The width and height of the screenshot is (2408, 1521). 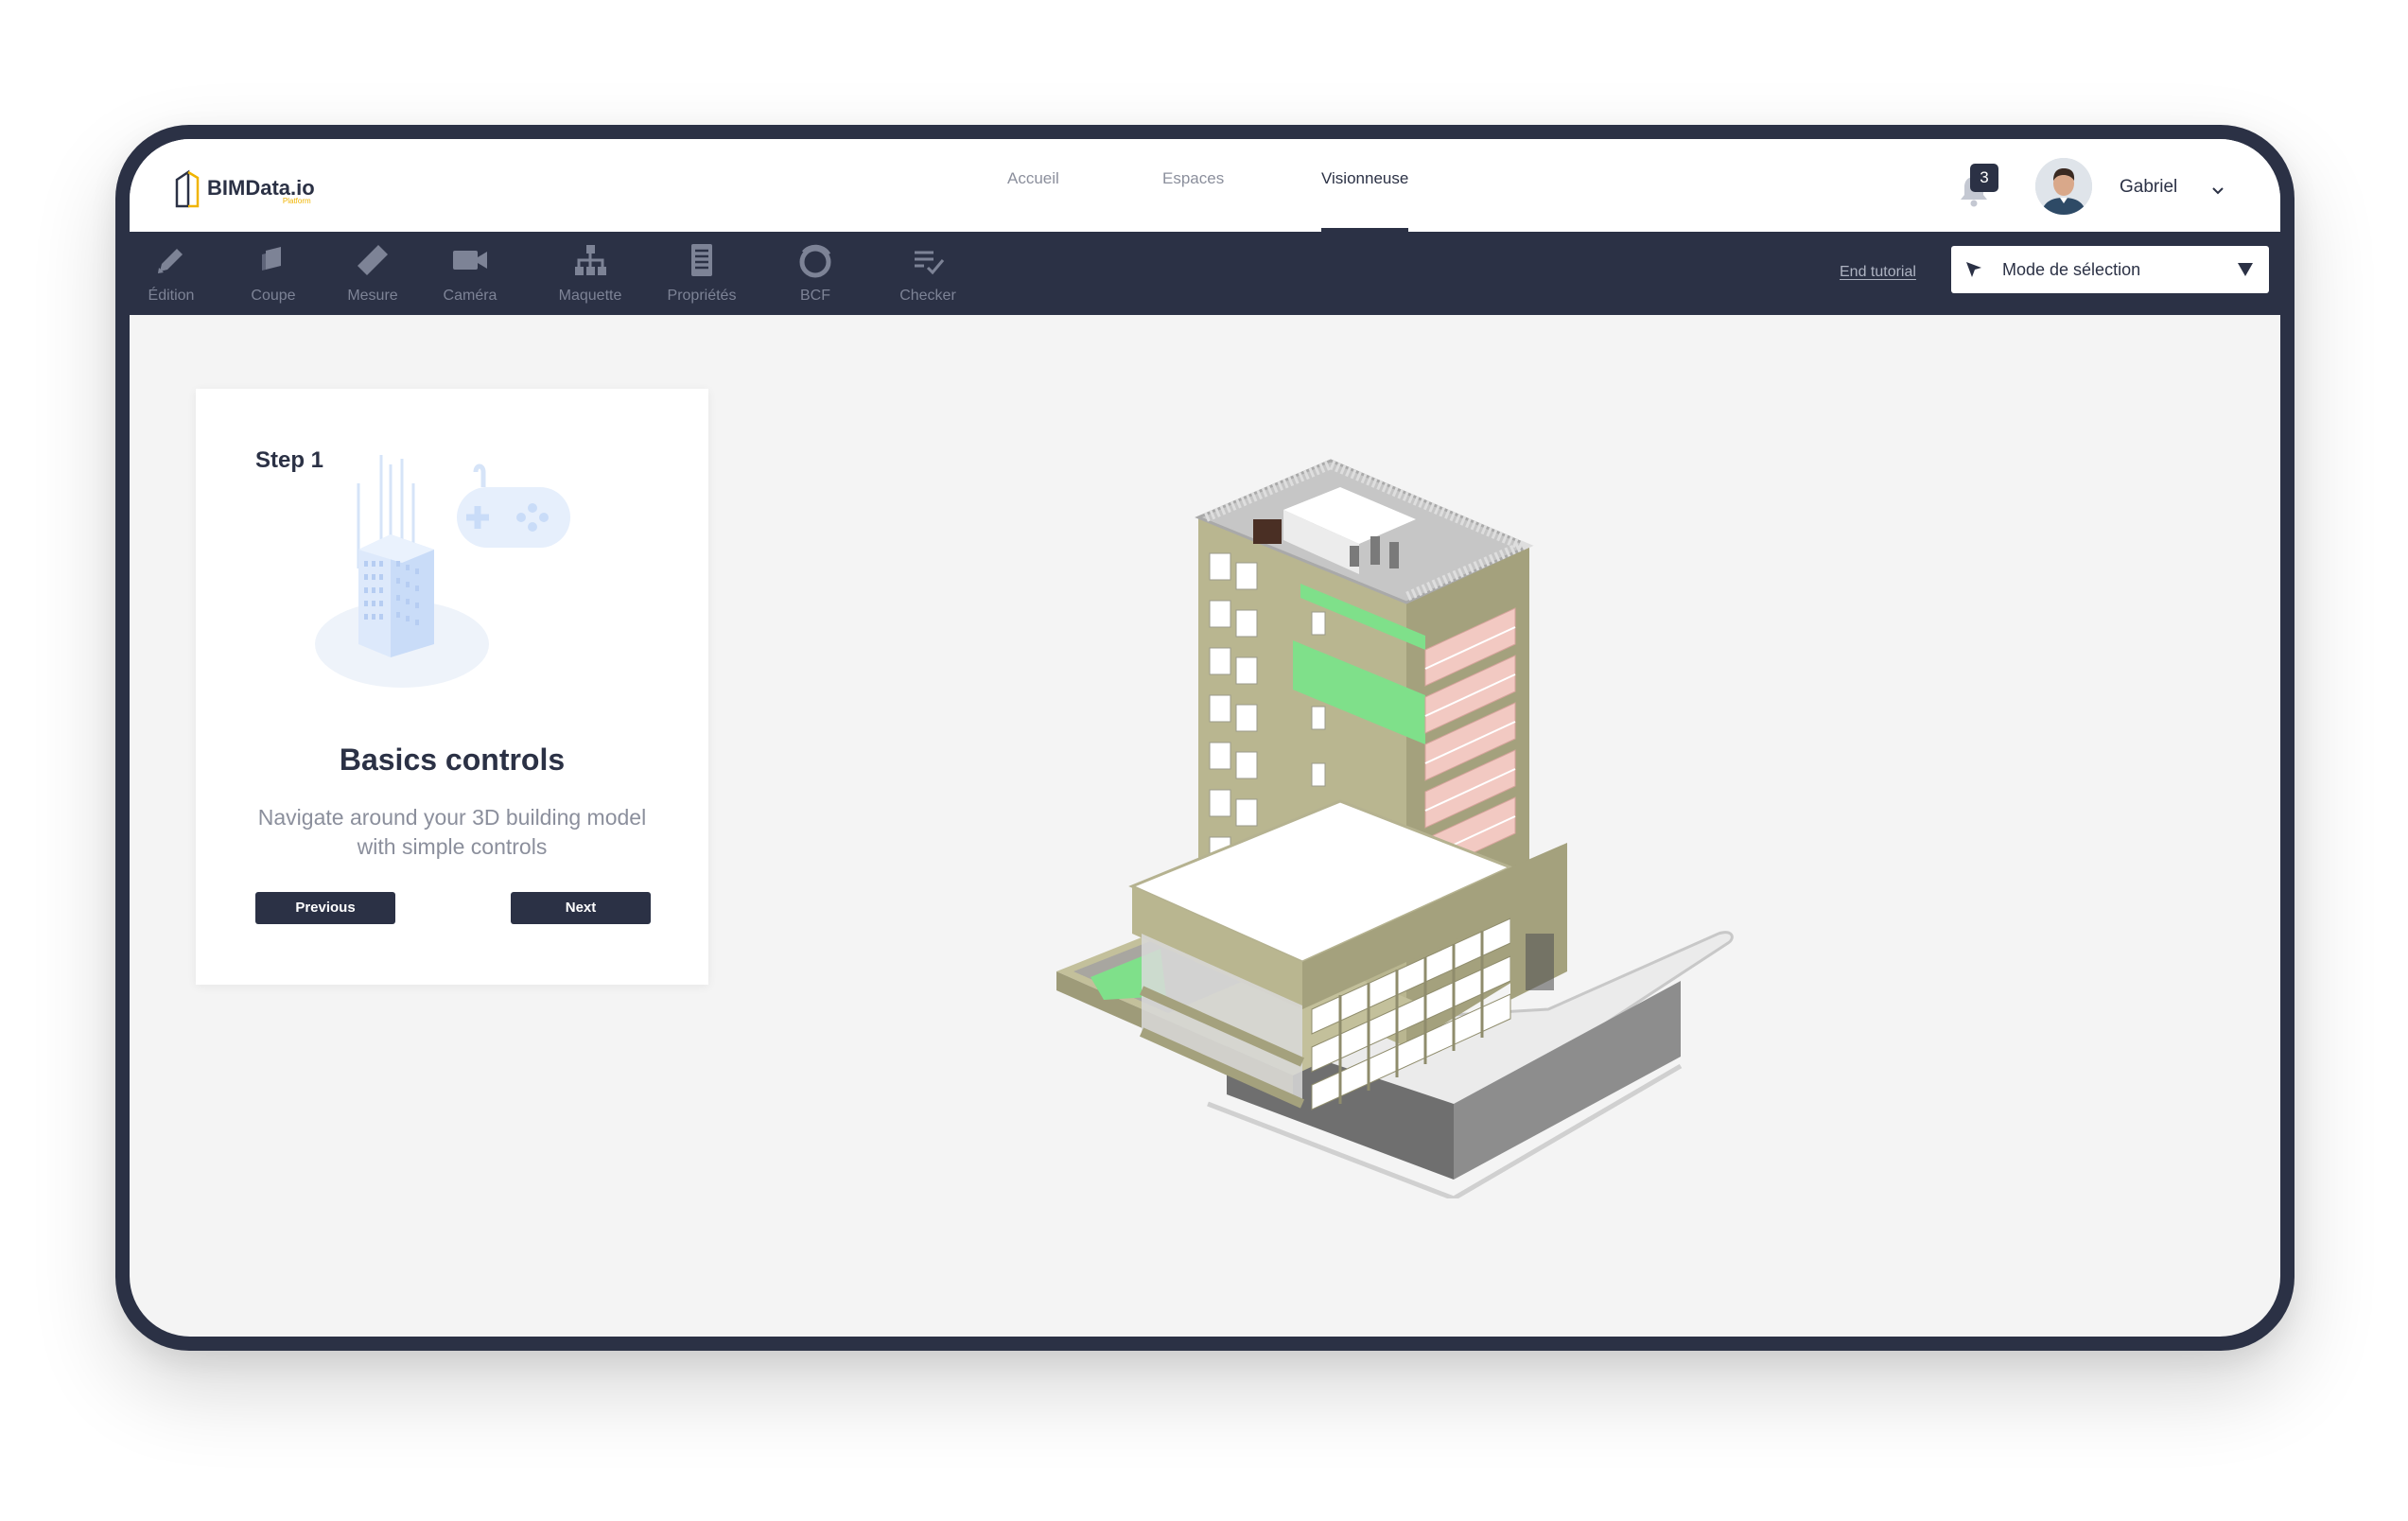 I want to click on tool-label: Caméra, so click(x=470, y=296).